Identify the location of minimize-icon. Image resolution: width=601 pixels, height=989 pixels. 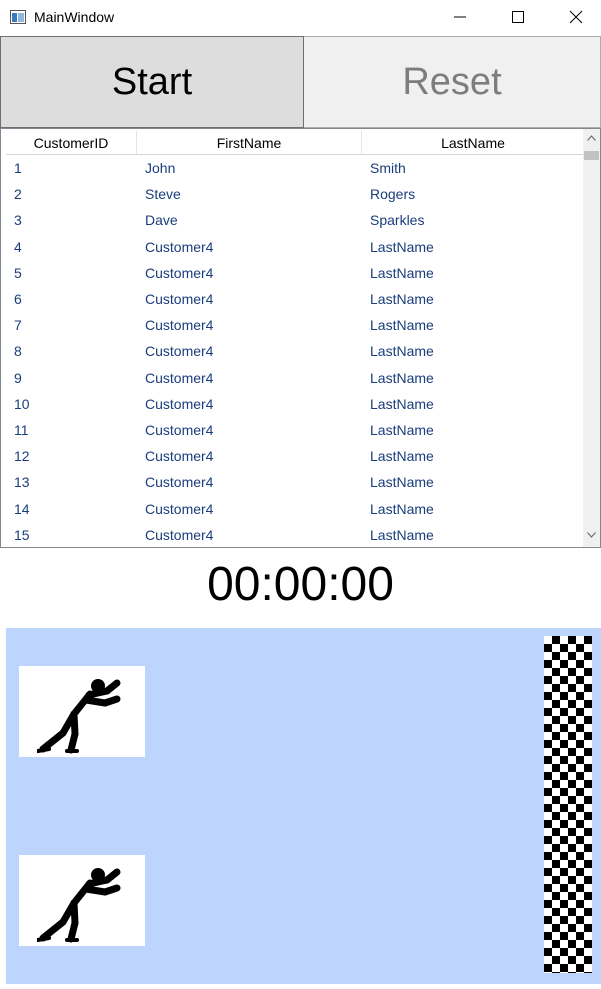
(460, 17).